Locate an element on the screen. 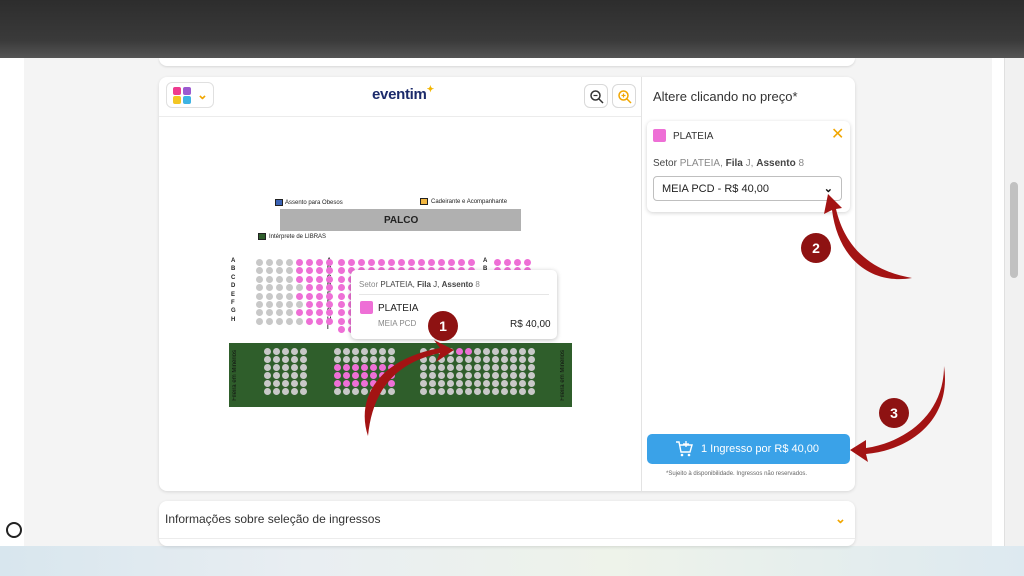  annotation-badge-2: 2 is located at coordinates (816, 248).